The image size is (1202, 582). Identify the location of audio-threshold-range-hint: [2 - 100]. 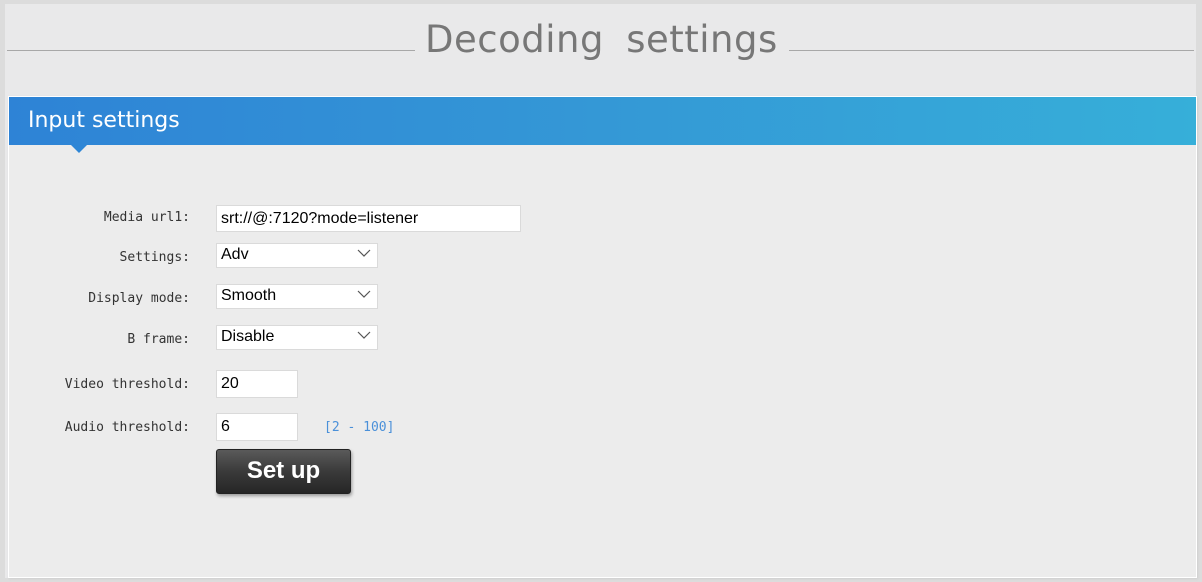
(359, 427).